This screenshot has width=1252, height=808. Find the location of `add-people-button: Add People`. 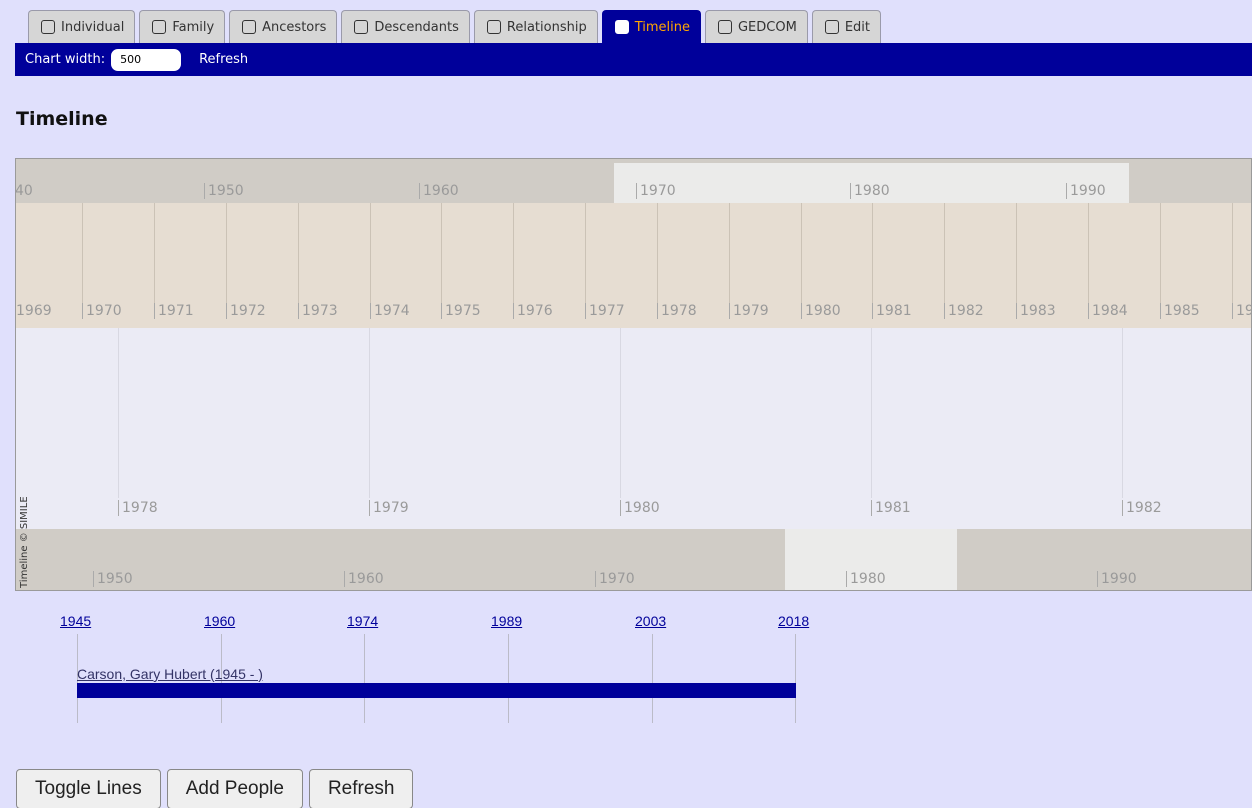

add-people-button: Add People is located at coordinates (234, 788).